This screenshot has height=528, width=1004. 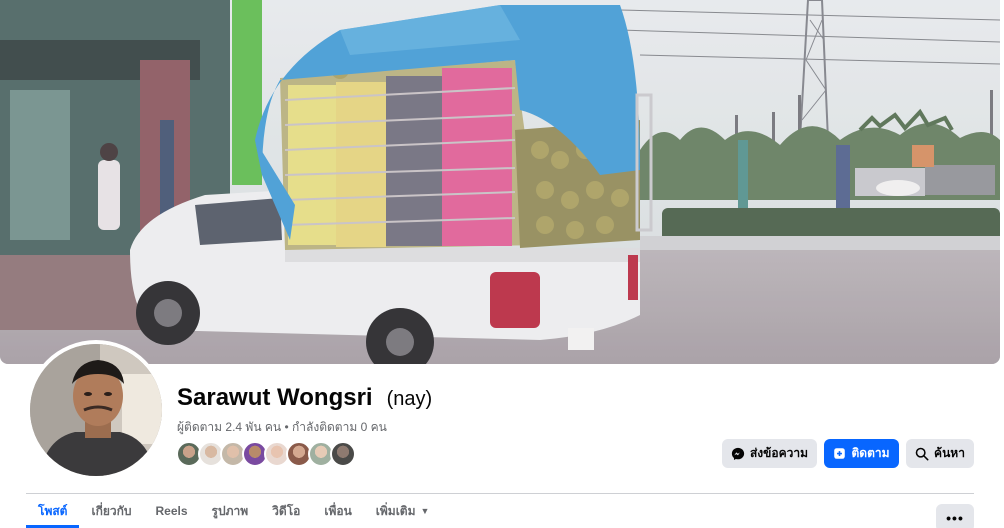 I want to click on profile-alternate-name: (nay), so click(x=409, y=399).